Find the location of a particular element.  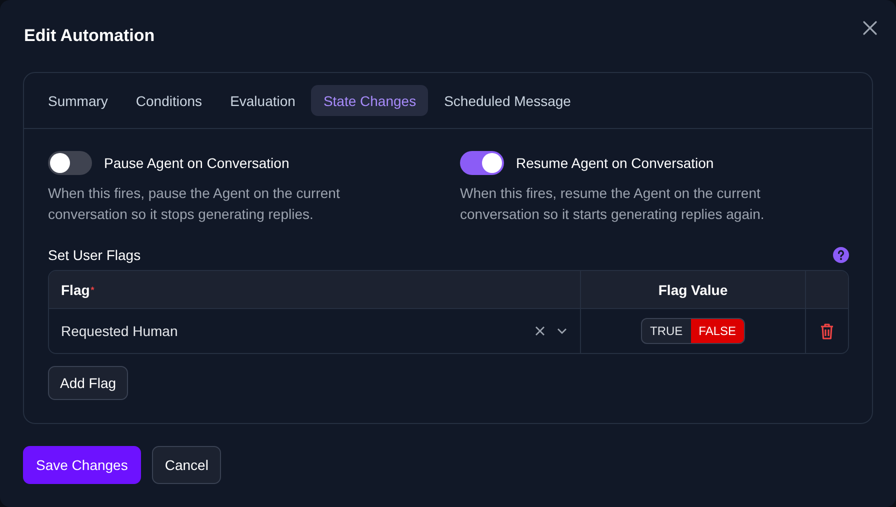

section-title: Set User Flags is located at coordinates (94, 255).